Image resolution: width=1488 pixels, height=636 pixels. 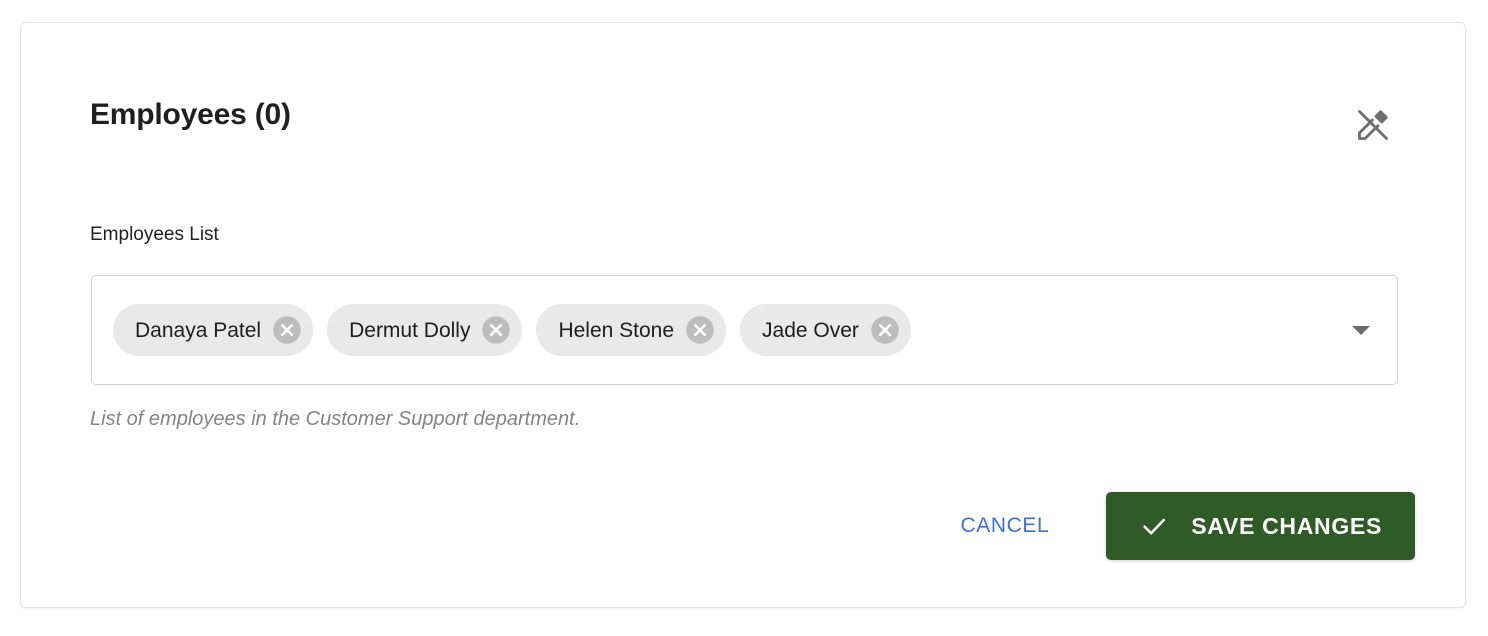 I want to click on cancel-button: CANCEL, so click(x=1004, y=526).